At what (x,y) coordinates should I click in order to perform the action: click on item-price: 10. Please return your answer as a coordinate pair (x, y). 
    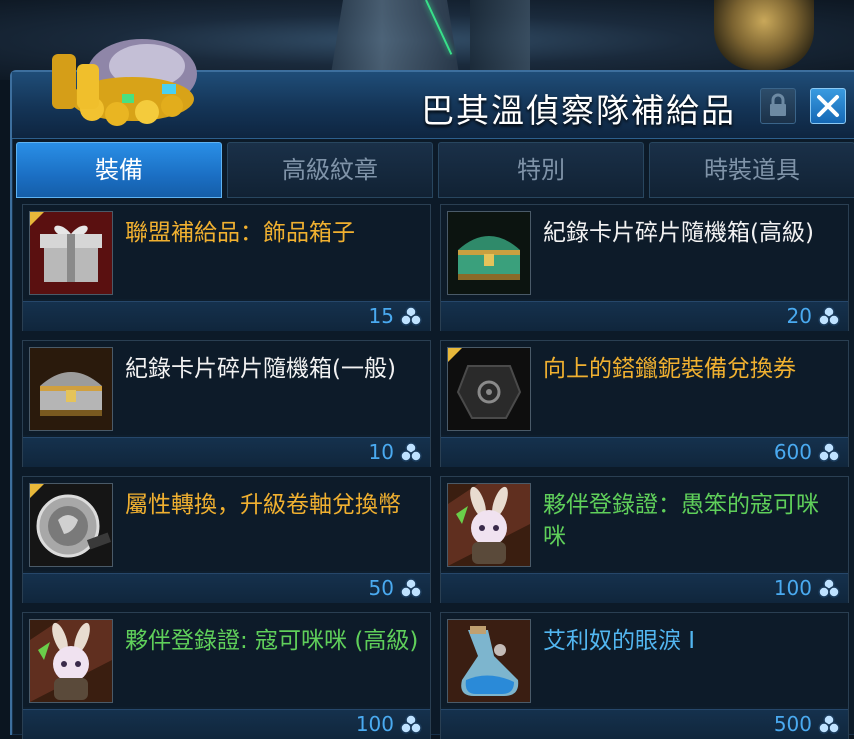
    Looking at the image, I should click on (381, 452).